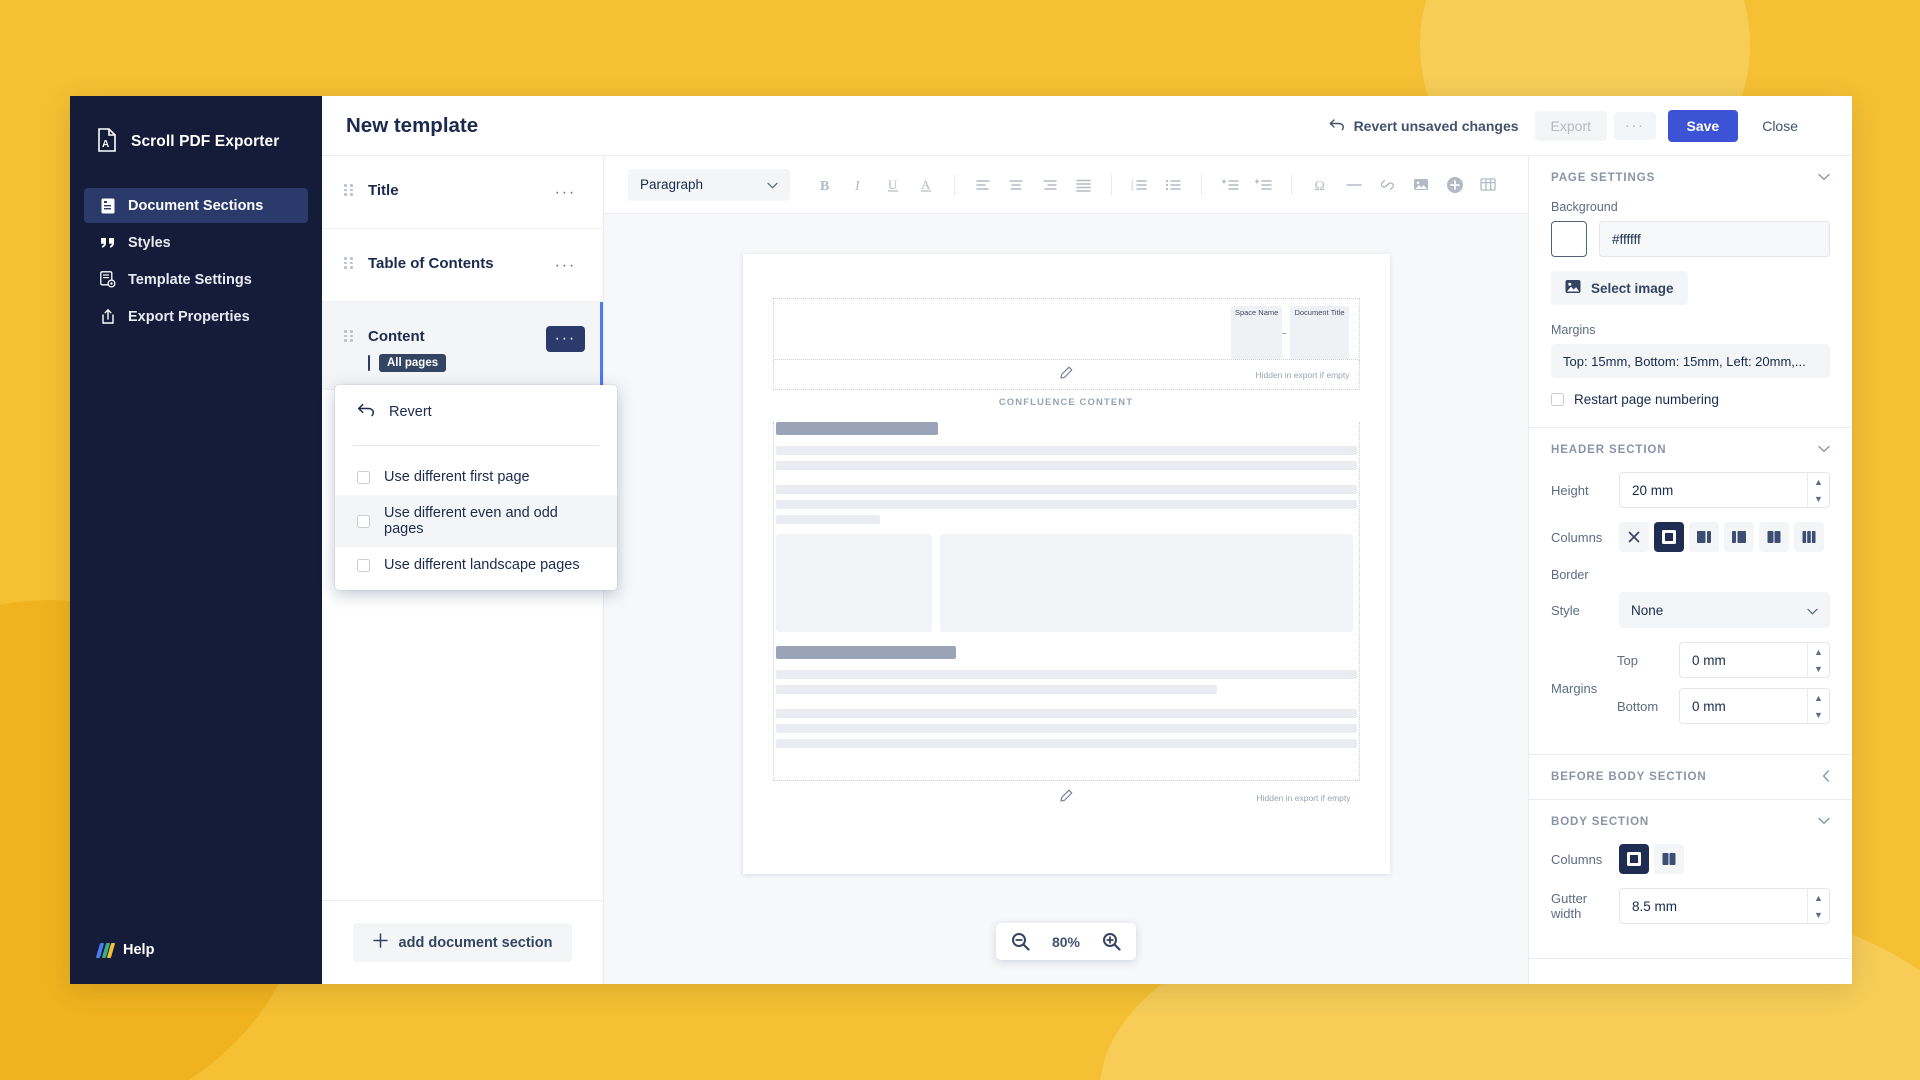 This screenshot has width=1920, height=1080. Describe the element at coordinates (1713, 906) in the screenshot. I see `gutter-width-value: 8.5 mm` at that location.